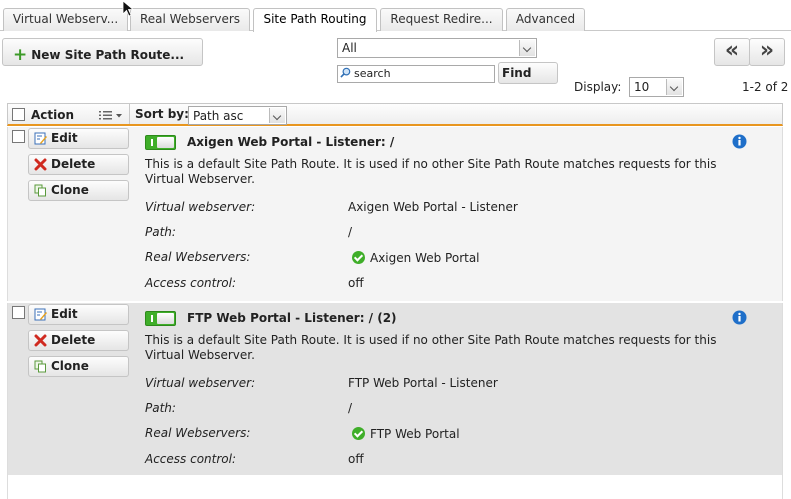 This screenshot has width=791, height=499. Describe the element at coordinates (656, 87) in the screenshot. I see `display-count-select: 10` at that location.